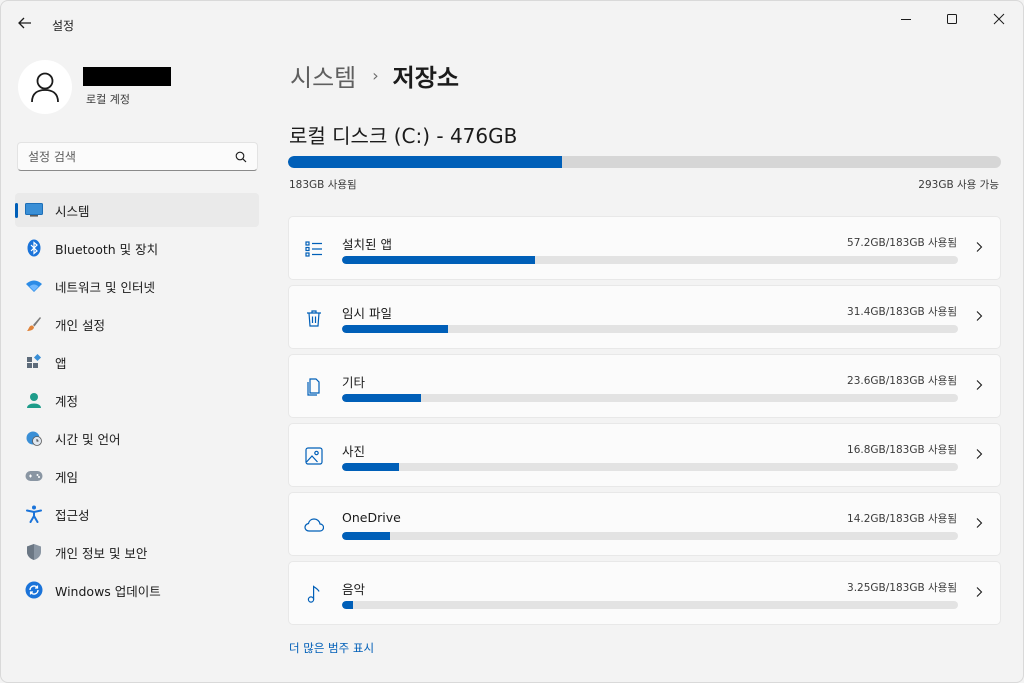 Image resolution: width=1024 pixels, height=683 pixels. Describe the element at coordinates (367, 244) in the screenshot. I see `category-label: 설치된 앱` at that location.